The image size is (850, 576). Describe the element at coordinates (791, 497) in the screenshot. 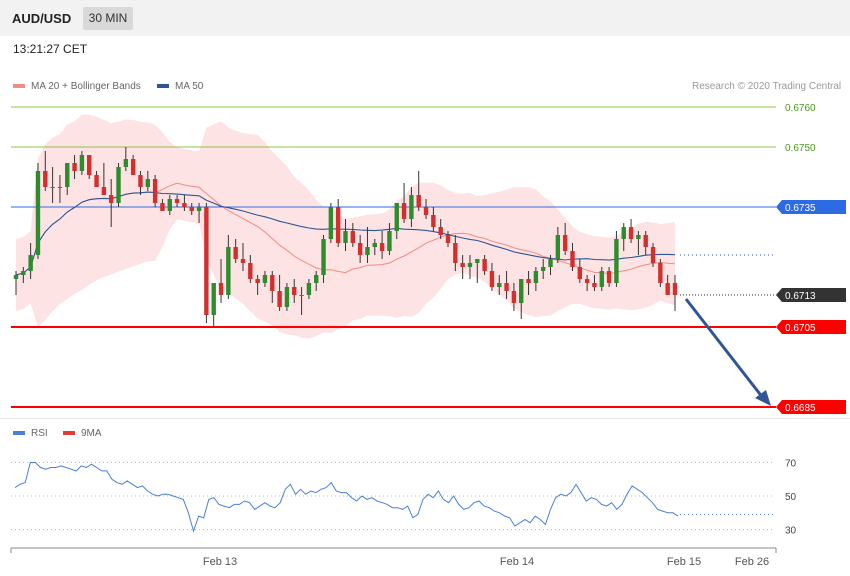

I see `rsi-tick-50: 50` at that location.